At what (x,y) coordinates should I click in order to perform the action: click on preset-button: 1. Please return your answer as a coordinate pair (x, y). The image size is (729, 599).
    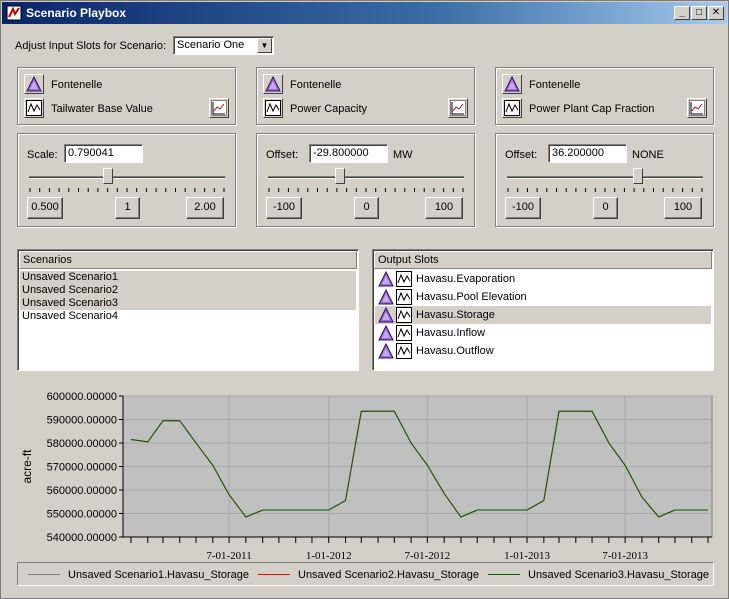
    Looking at the image, I should click on (127, 208).